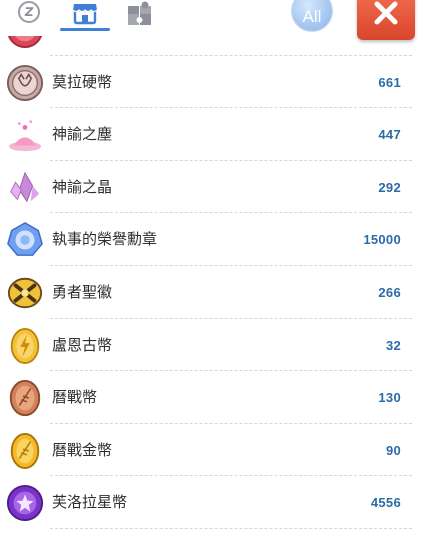 The image size is (424, 540). Describe the element at coordinates (212, 187) in the screenshot. I see `list-item: 神諭之晶 292` at that location.